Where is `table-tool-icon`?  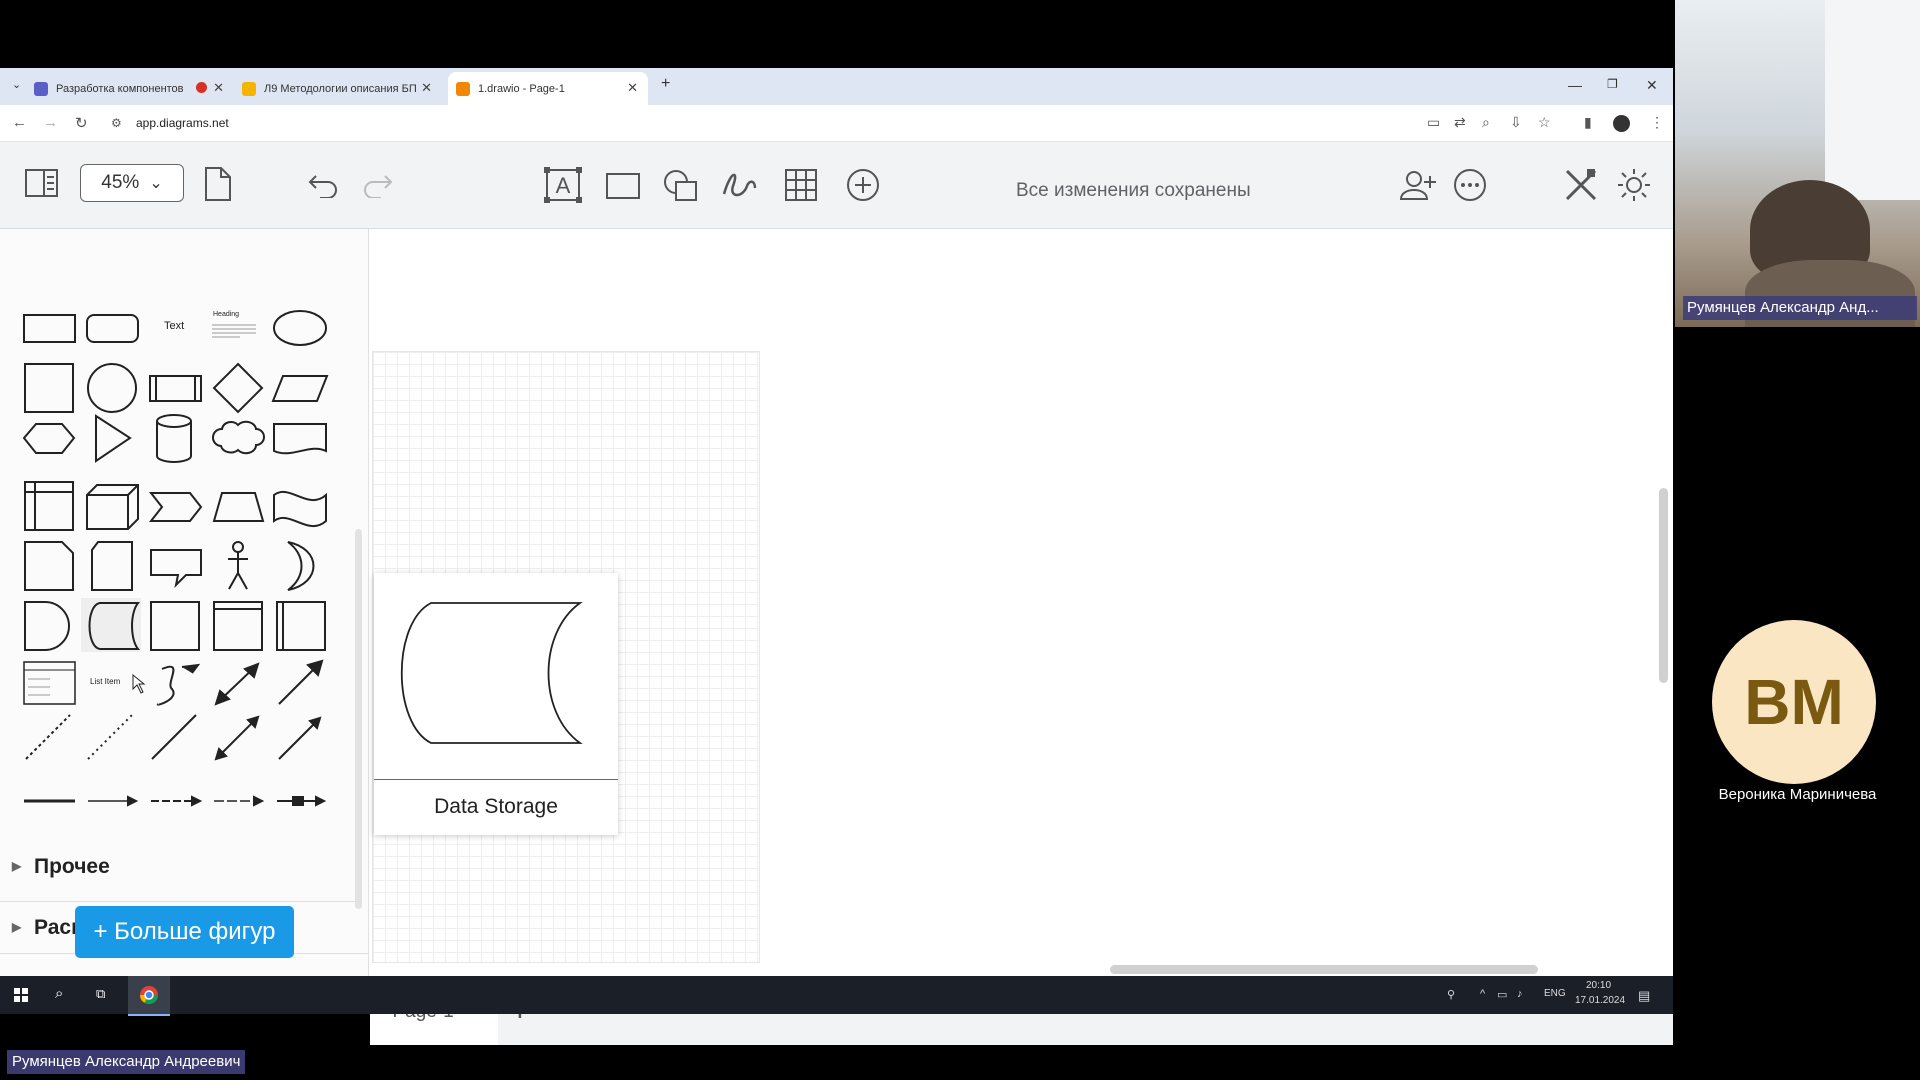 table-tool-icon is located at coordinates (801, 185).